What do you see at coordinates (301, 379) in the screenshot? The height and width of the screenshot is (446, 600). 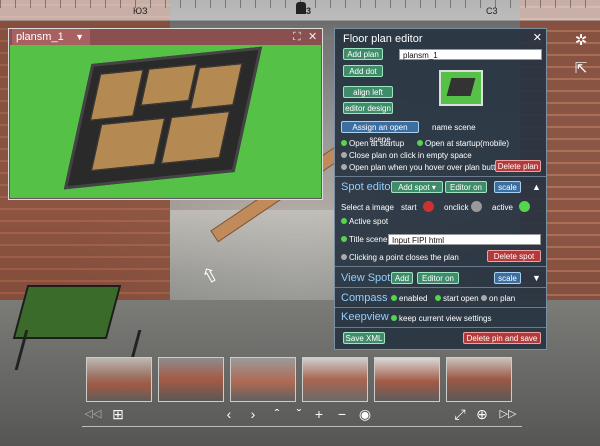 I see `thumbnail-strip` at bounding box center [301, 379].